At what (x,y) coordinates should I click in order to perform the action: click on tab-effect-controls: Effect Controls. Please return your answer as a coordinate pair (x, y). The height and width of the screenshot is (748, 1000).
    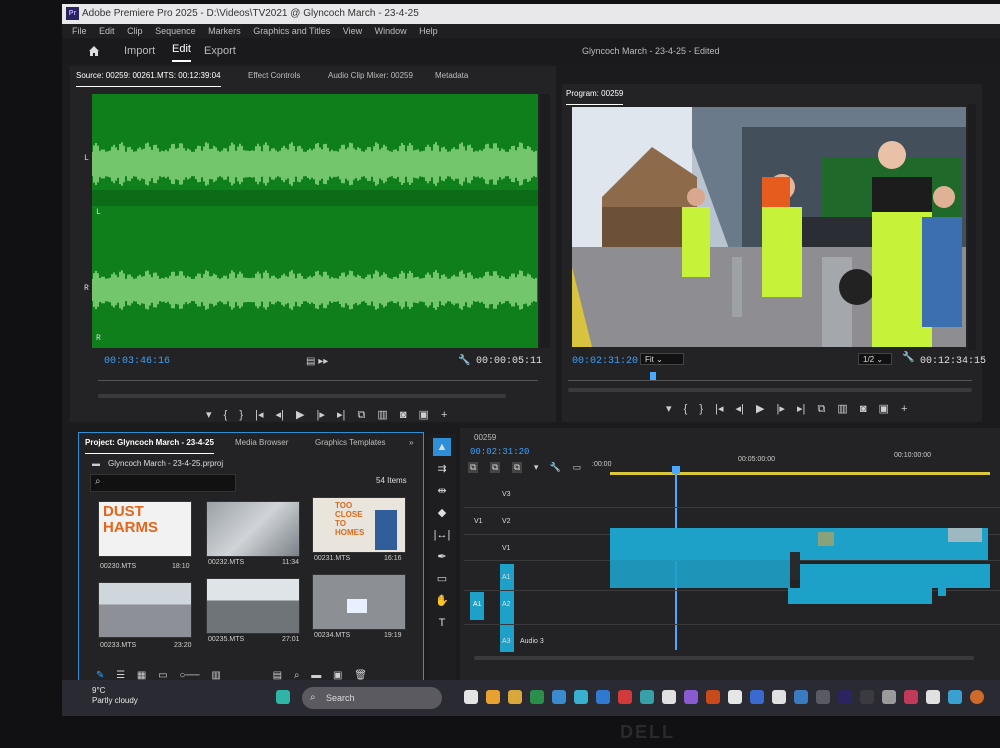
    Looking at the image, I should click on (274, 76).